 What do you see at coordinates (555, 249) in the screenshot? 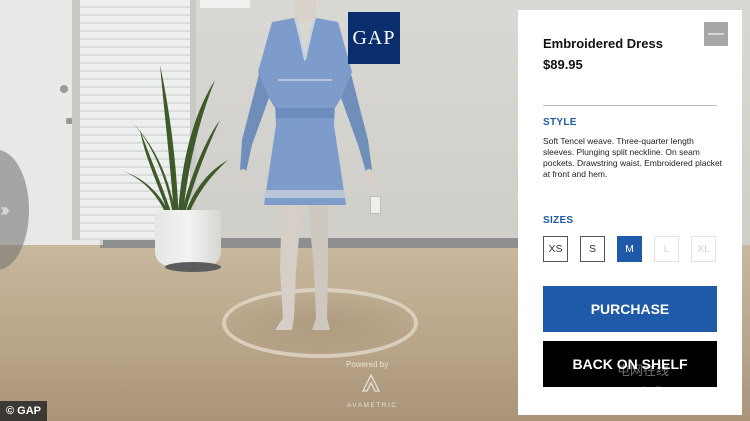
I see `size-option-xs: XS` at bounding box center [555, 249].